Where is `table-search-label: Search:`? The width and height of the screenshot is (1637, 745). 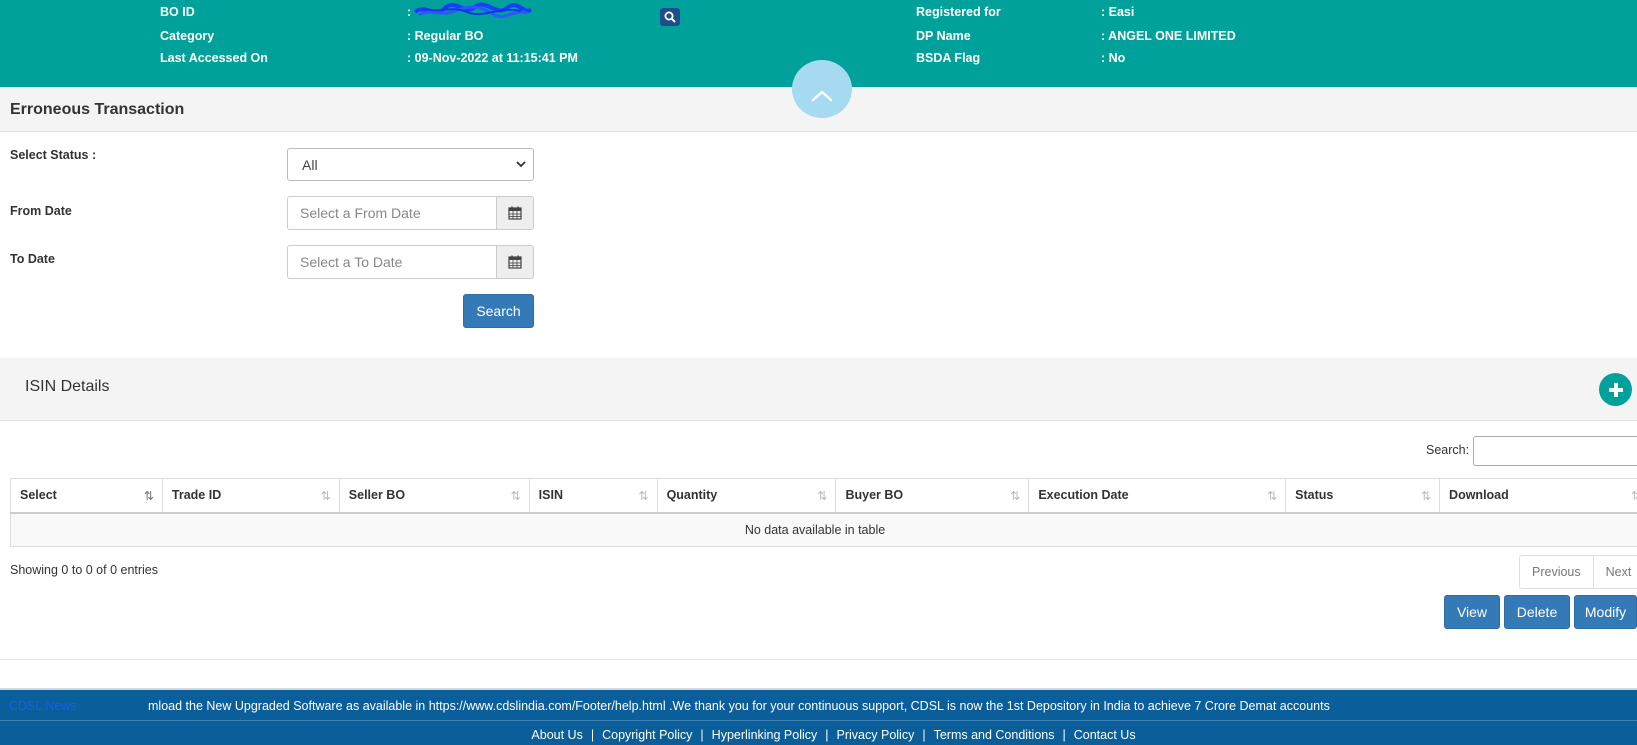 table-search-label: Search: is located at coordinates (1448, 450).